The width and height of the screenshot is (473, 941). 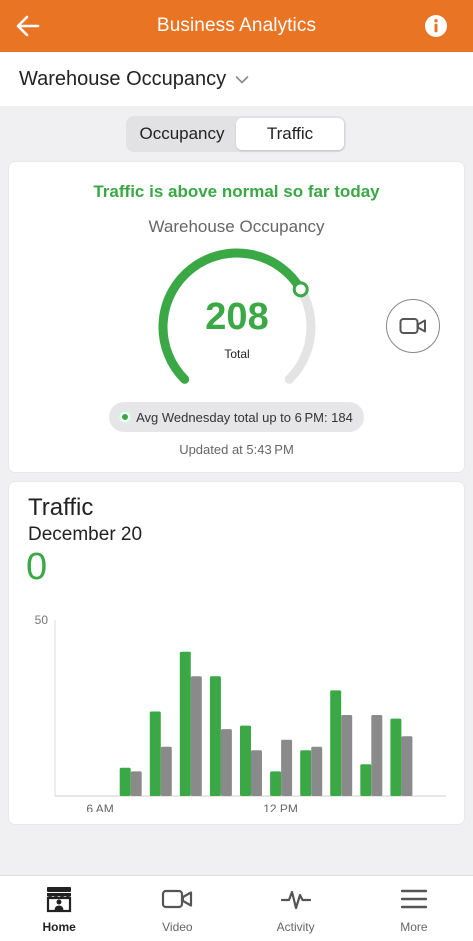 What do you see at coordinates (28, 26) in the screenshot?
I see `arrow-left-icon` at bounding box center [28, 26].